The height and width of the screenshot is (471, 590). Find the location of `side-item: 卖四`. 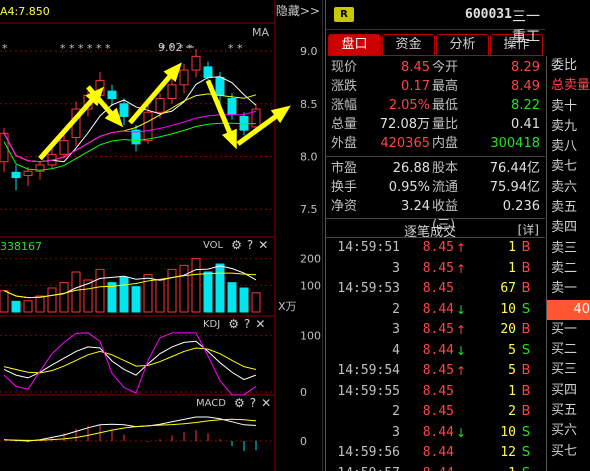

side-item: 卖四 is located at coordinates (568, 228).